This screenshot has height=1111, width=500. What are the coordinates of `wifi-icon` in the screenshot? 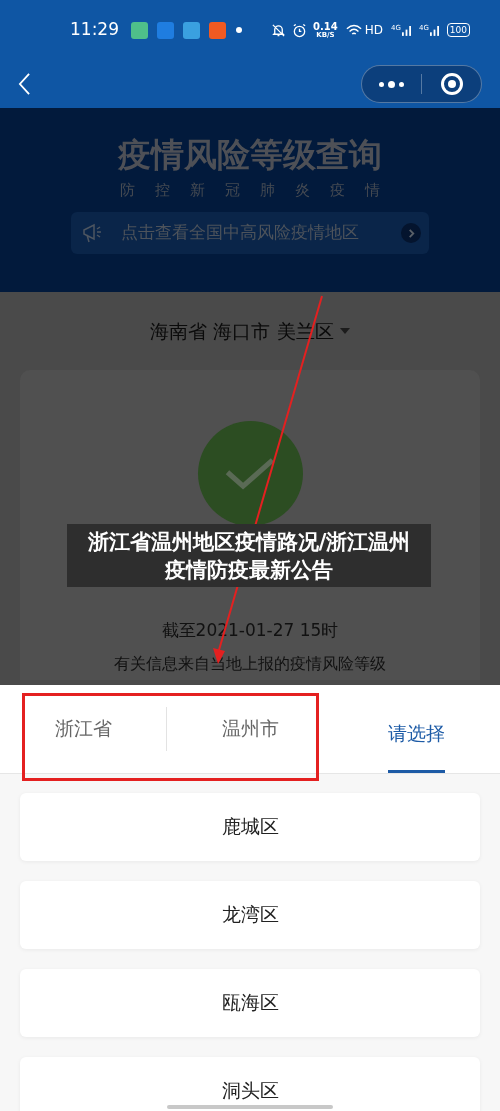 It's located at (353, 30).